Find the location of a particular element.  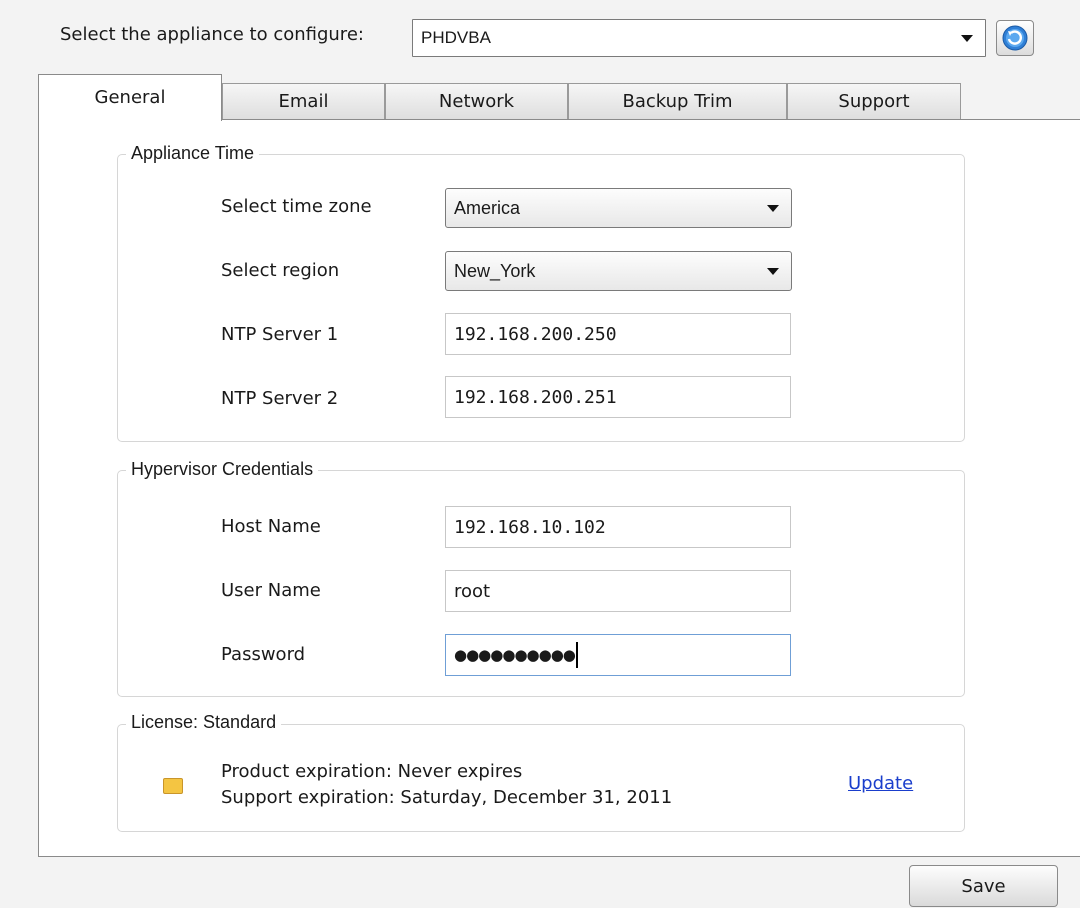

tab-general: General is located at coordinates (130, 97).